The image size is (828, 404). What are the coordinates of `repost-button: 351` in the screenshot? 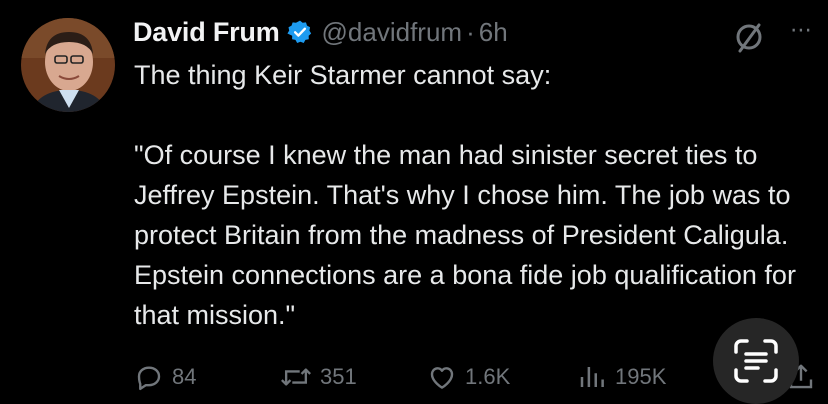 It's located at (318, 377).